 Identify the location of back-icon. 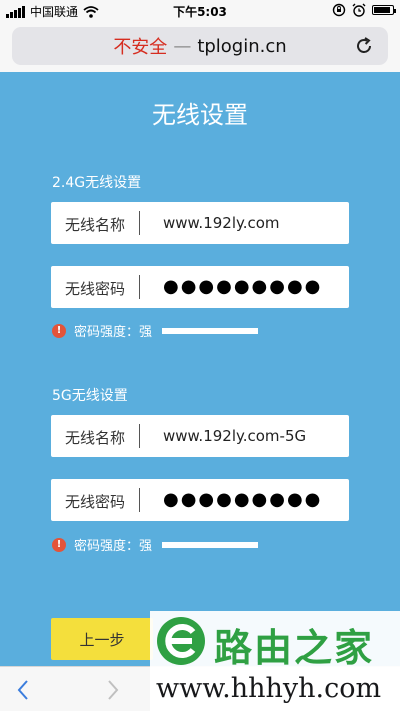
(23, 690).